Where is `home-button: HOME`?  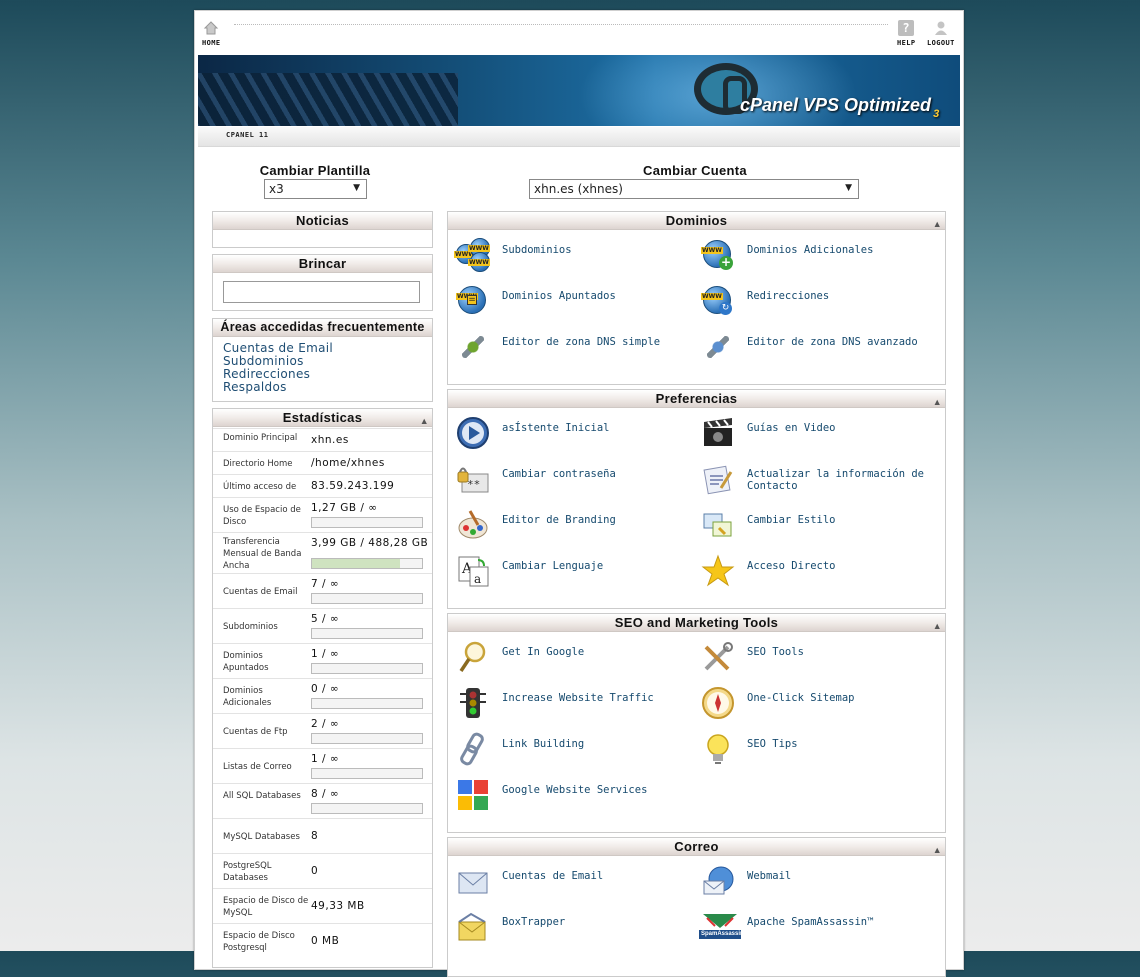
home-button: HOME is located at coordinates (211, 33).